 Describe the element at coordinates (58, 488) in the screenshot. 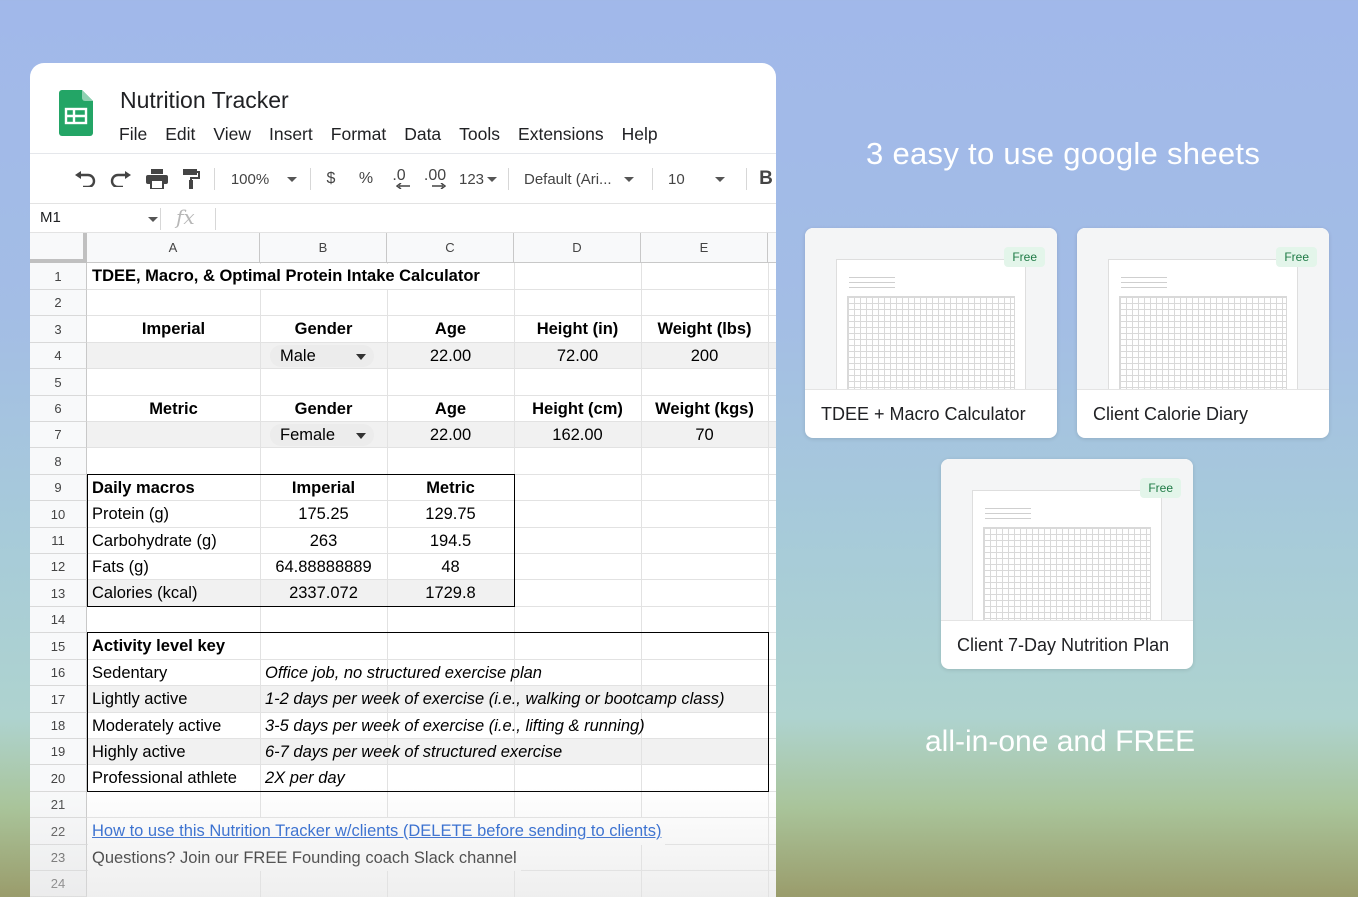

I see `row-header: 9` at that location.